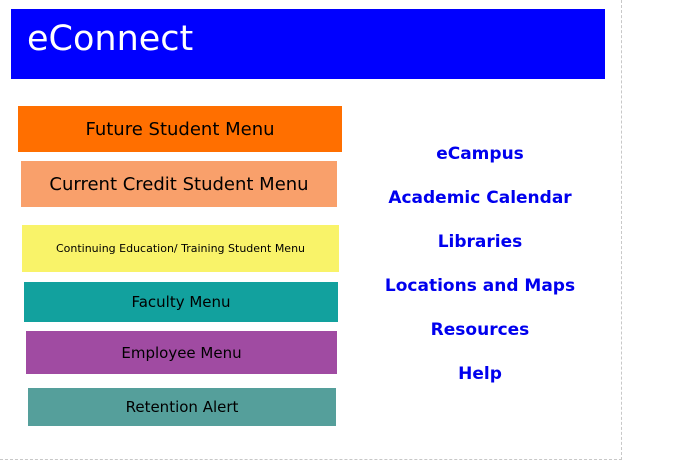 The image size is (693, 467). Describe the element at coordinates (480, 286) in the screenshot. I see `locations-and-maps-link: Locations and Maps` at that location.